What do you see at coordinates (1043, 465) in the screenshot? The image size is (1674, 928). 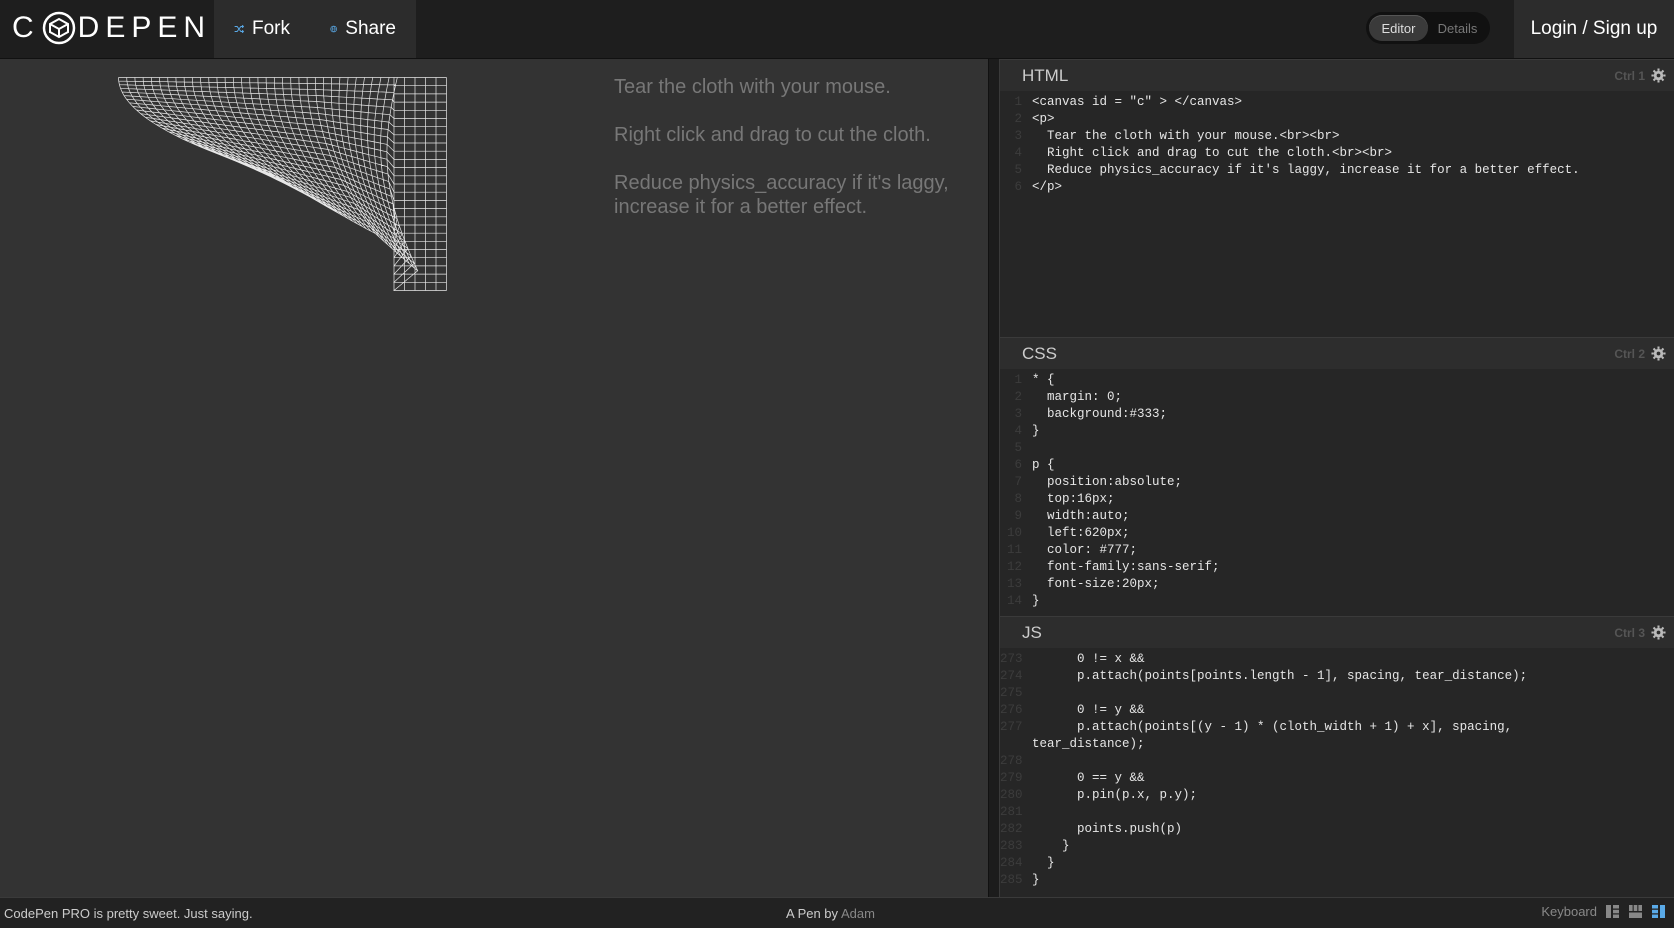 I see `line-text: p {` at bounding box center [1043, 465].